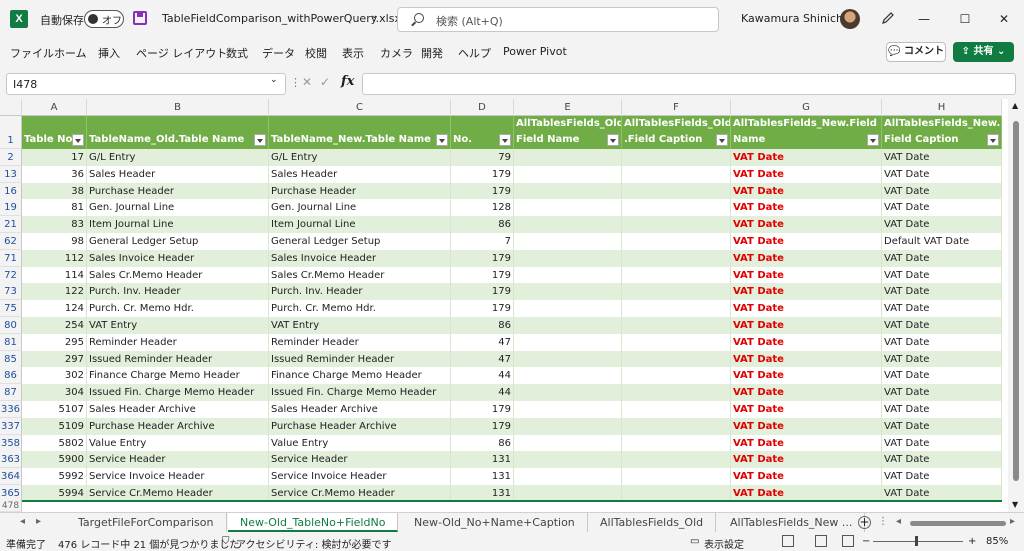 The height and width of the screenshot is (551, 1024). I want to click on table-cell: 302, so click(54, 376).